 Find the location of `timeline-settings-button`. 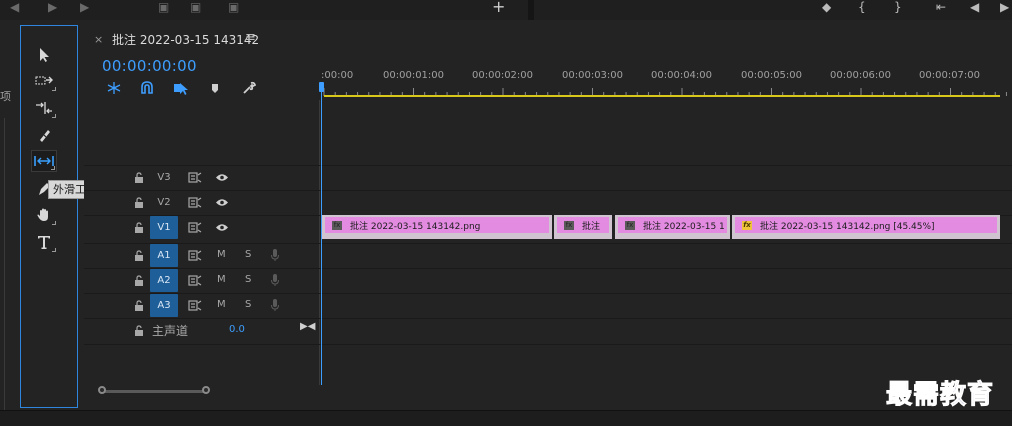

timeline-settings-button is located at coordinates (249, 88).